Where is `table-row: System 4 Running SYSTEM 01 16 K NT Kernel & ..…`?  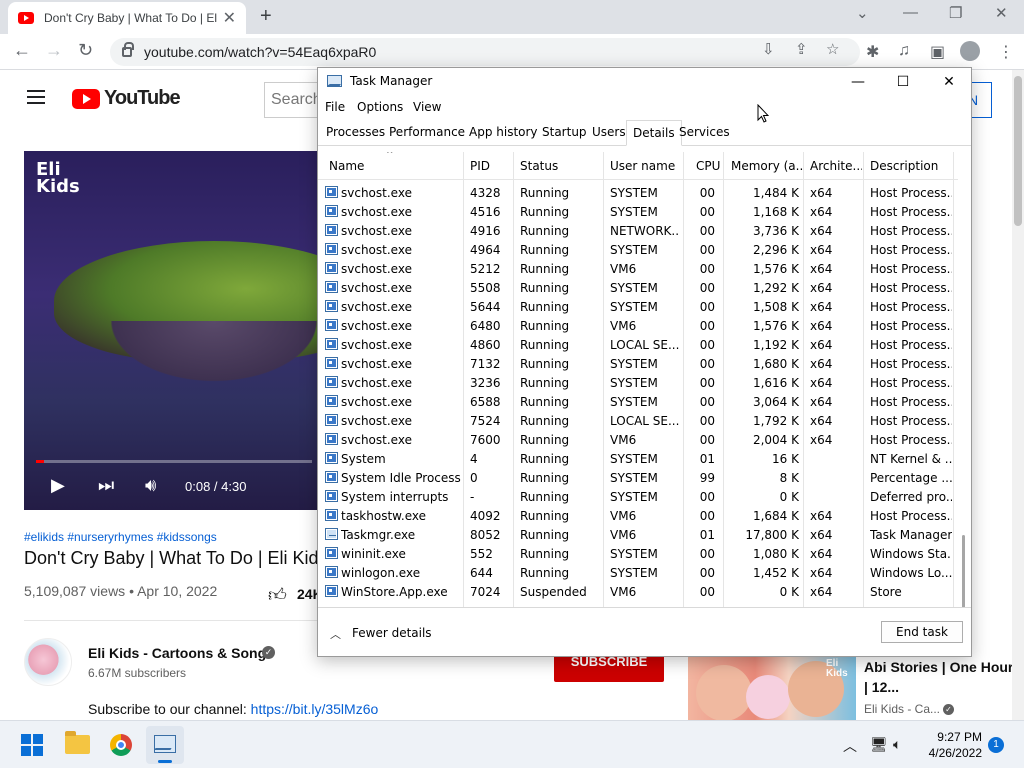
table-row: System 4 Running SYSTEM 01 16 K NT Kernel & ..… is located at coordinates (638, 458).